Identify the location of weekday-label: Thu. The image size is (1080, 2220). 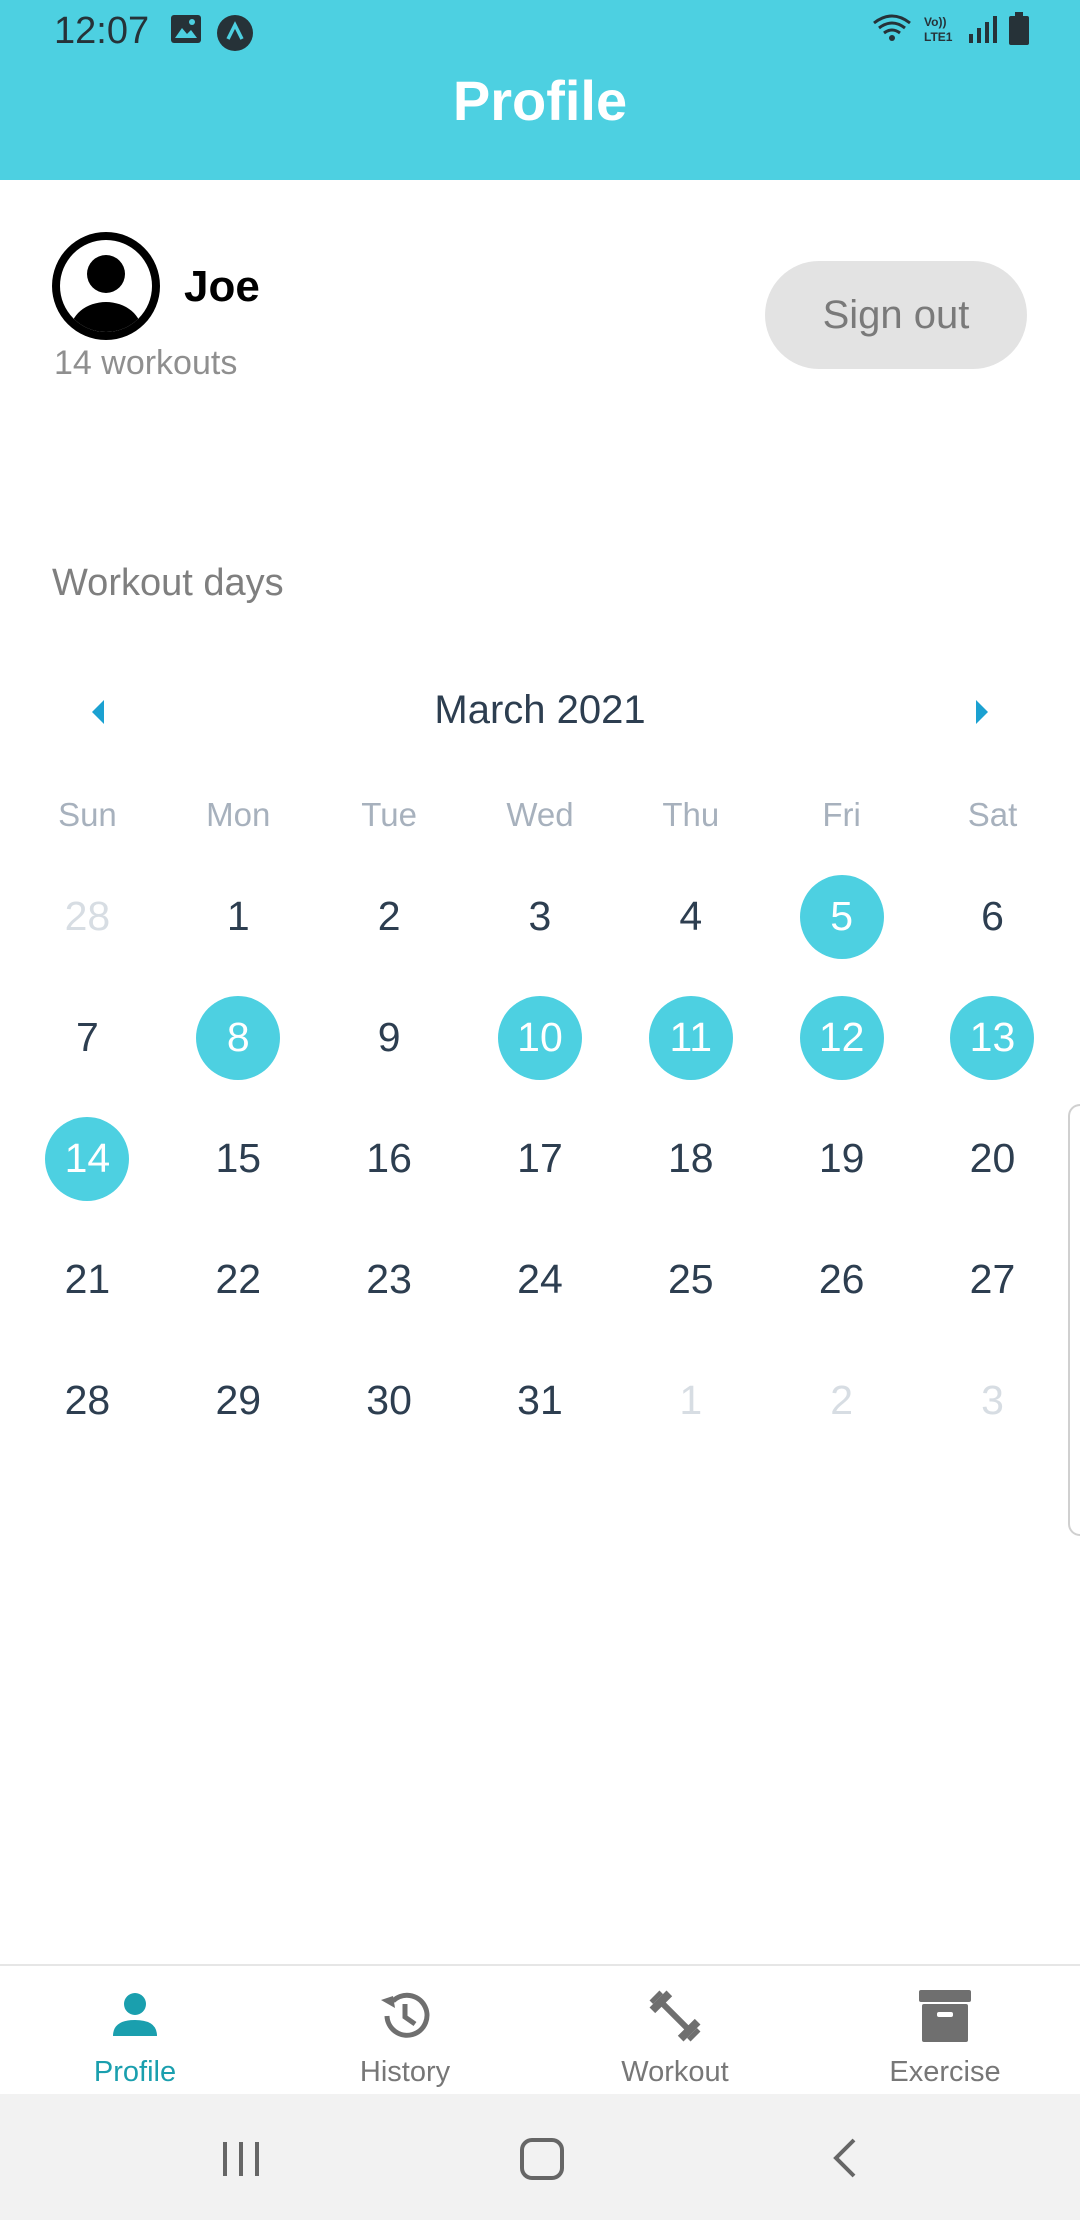
(691, 814).